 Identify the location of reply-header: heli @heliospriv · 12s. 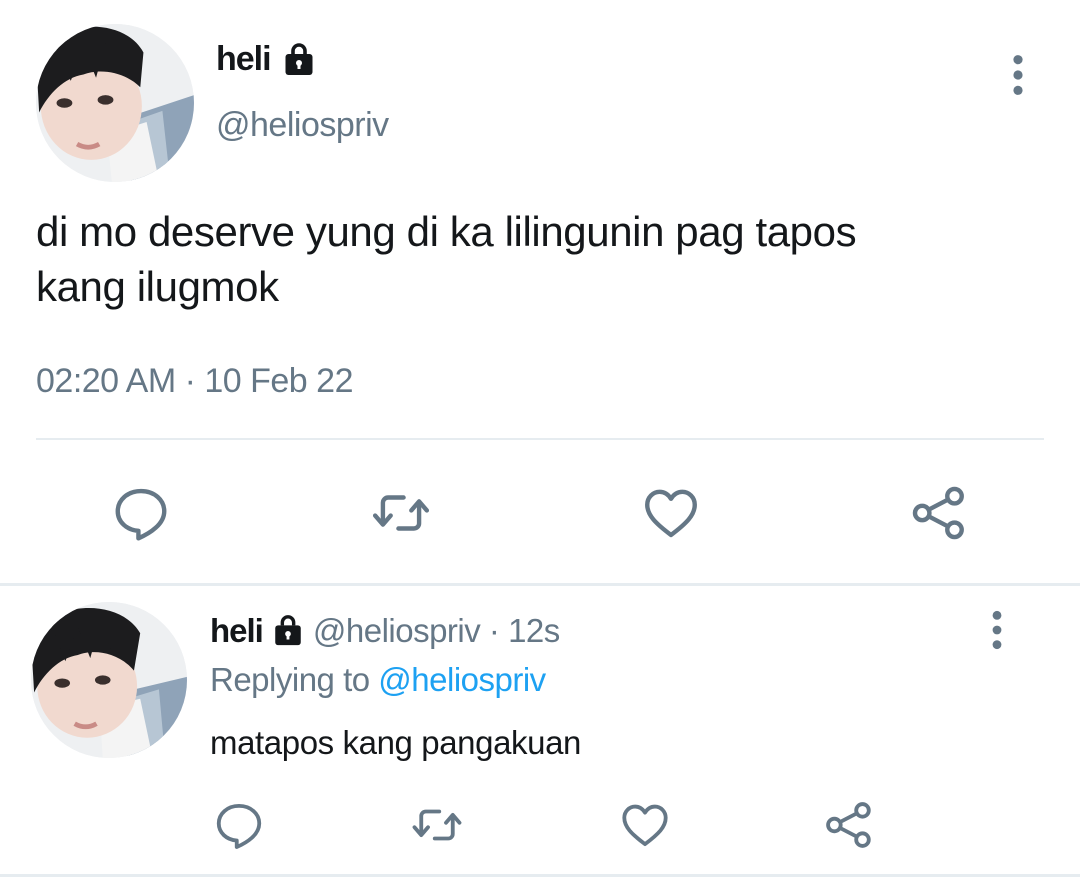
(385, 631).